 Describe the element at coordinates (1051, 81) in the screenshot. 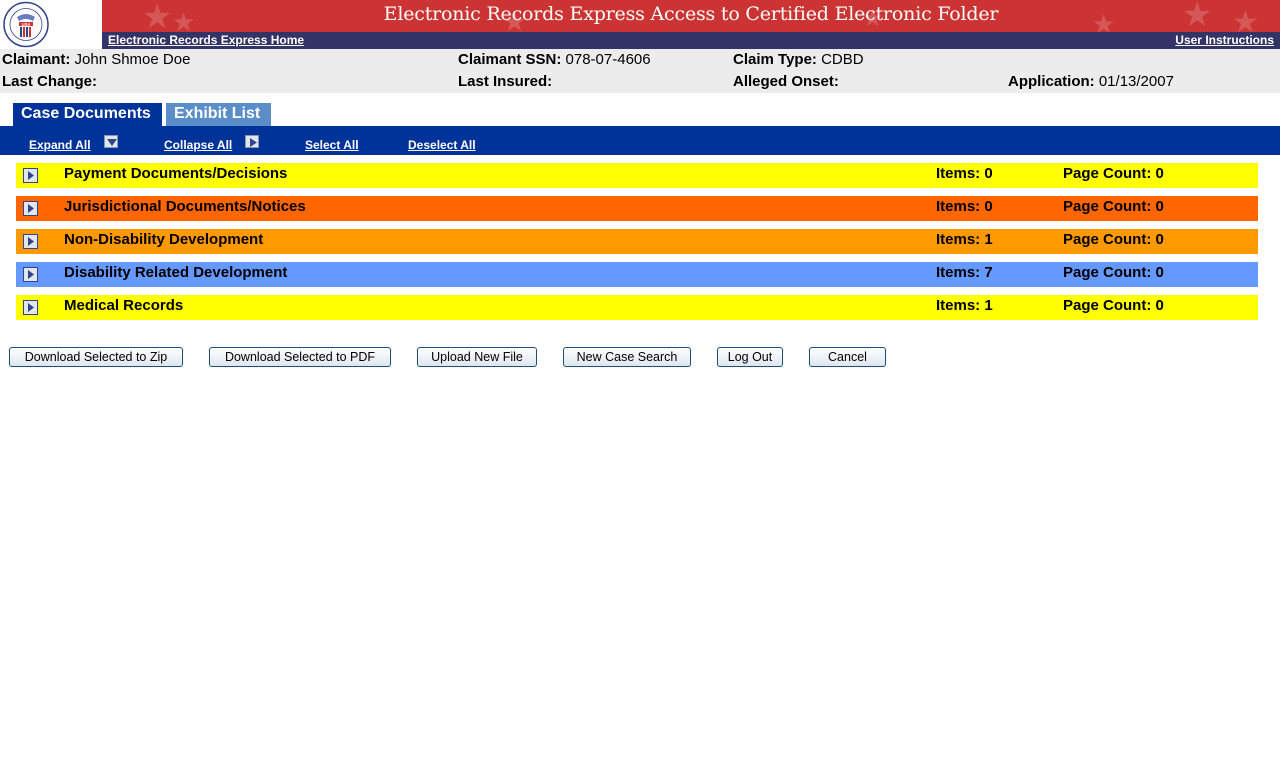

I see `application-label: Application:` at that location.